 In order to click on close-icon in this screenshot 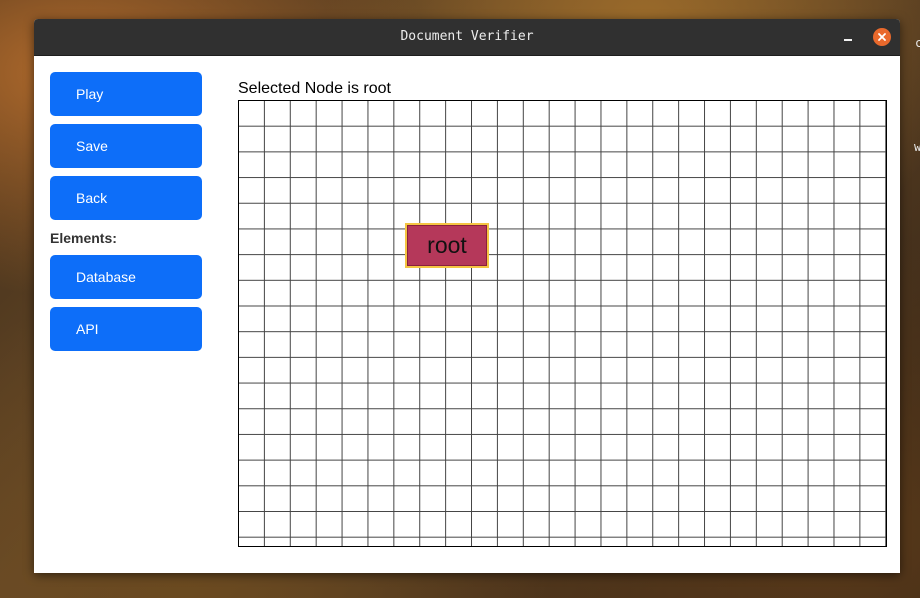, I will do `click(882, 37)`.